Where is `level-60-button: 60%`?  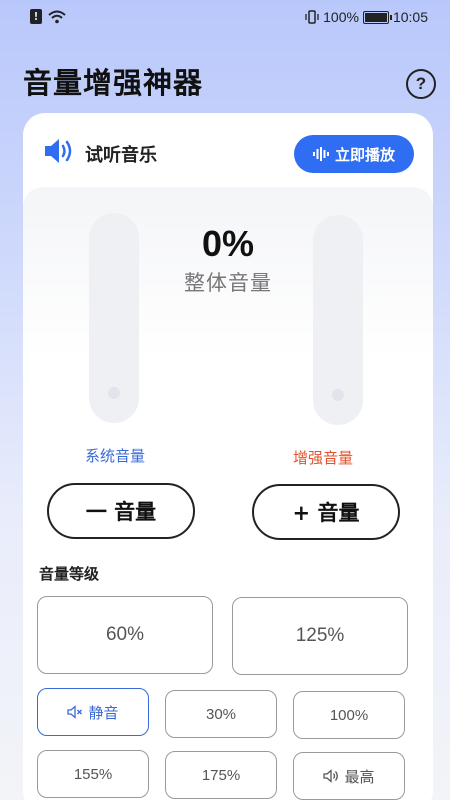
level-60-button: 60% is located at coordinates (125, 635).